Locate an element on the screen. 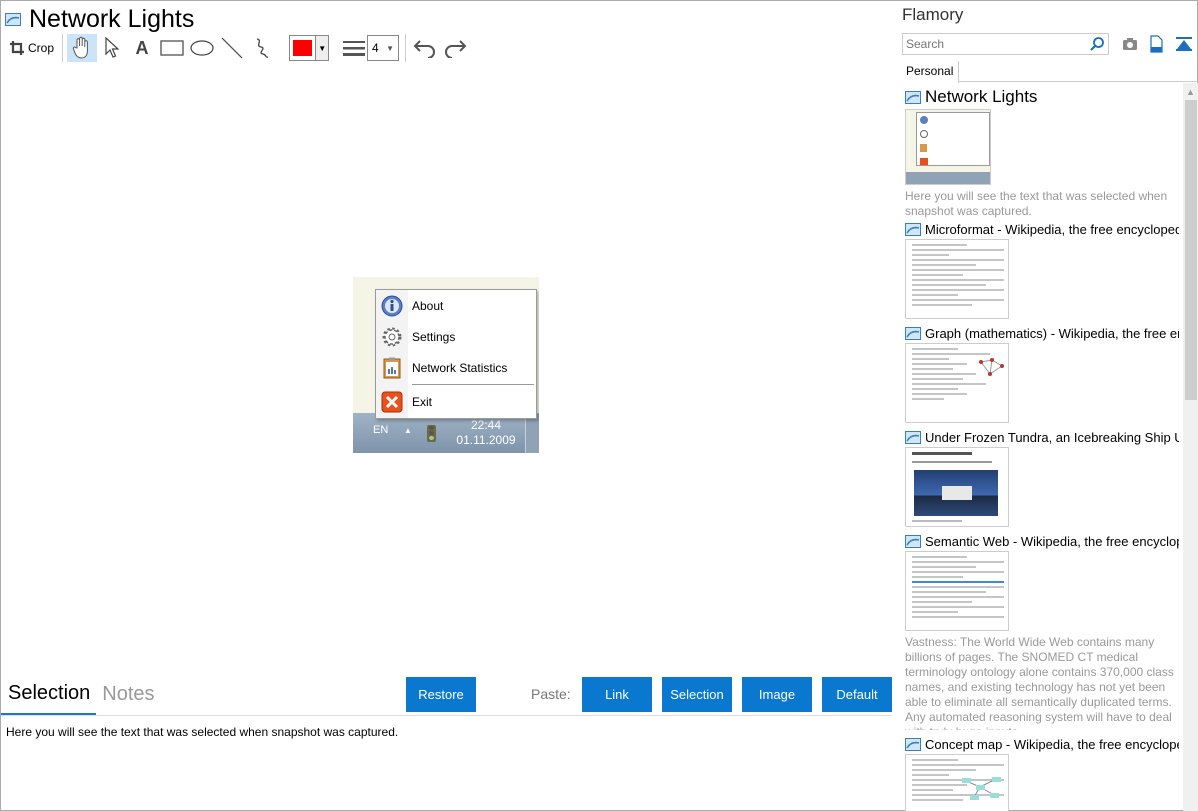 The image size is (1198, 811). taskbar-clock: 22:44 01.11.2009 is located at coordinates (486, 433).